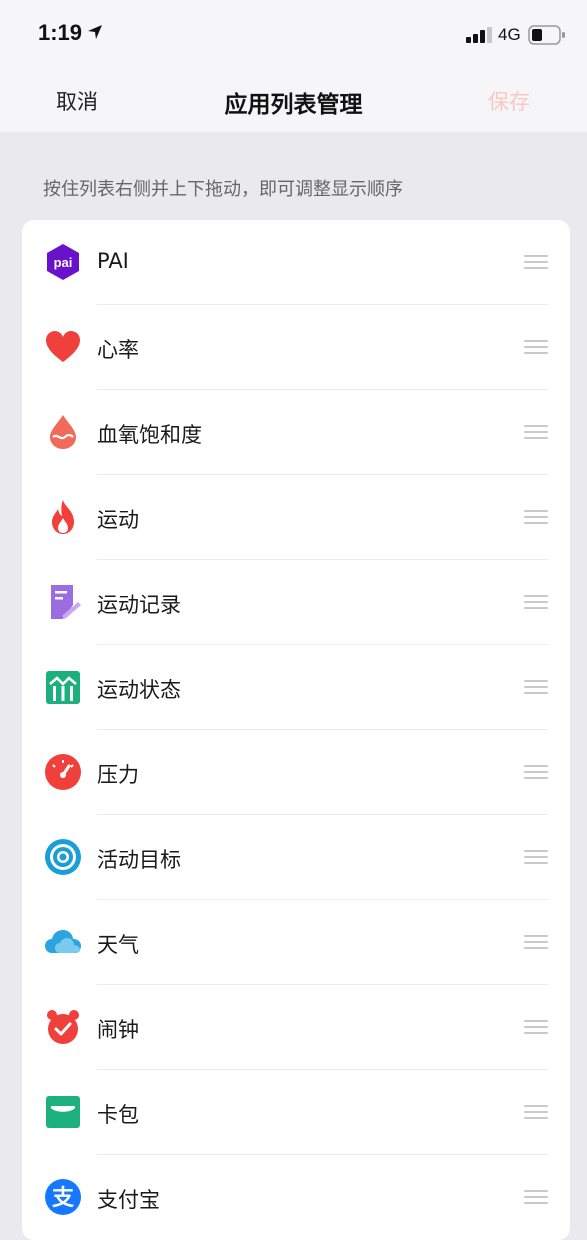 The height and width of the screenshot is (1240, 587). I want to click on cellular-signal-icon, so click(479, 35).